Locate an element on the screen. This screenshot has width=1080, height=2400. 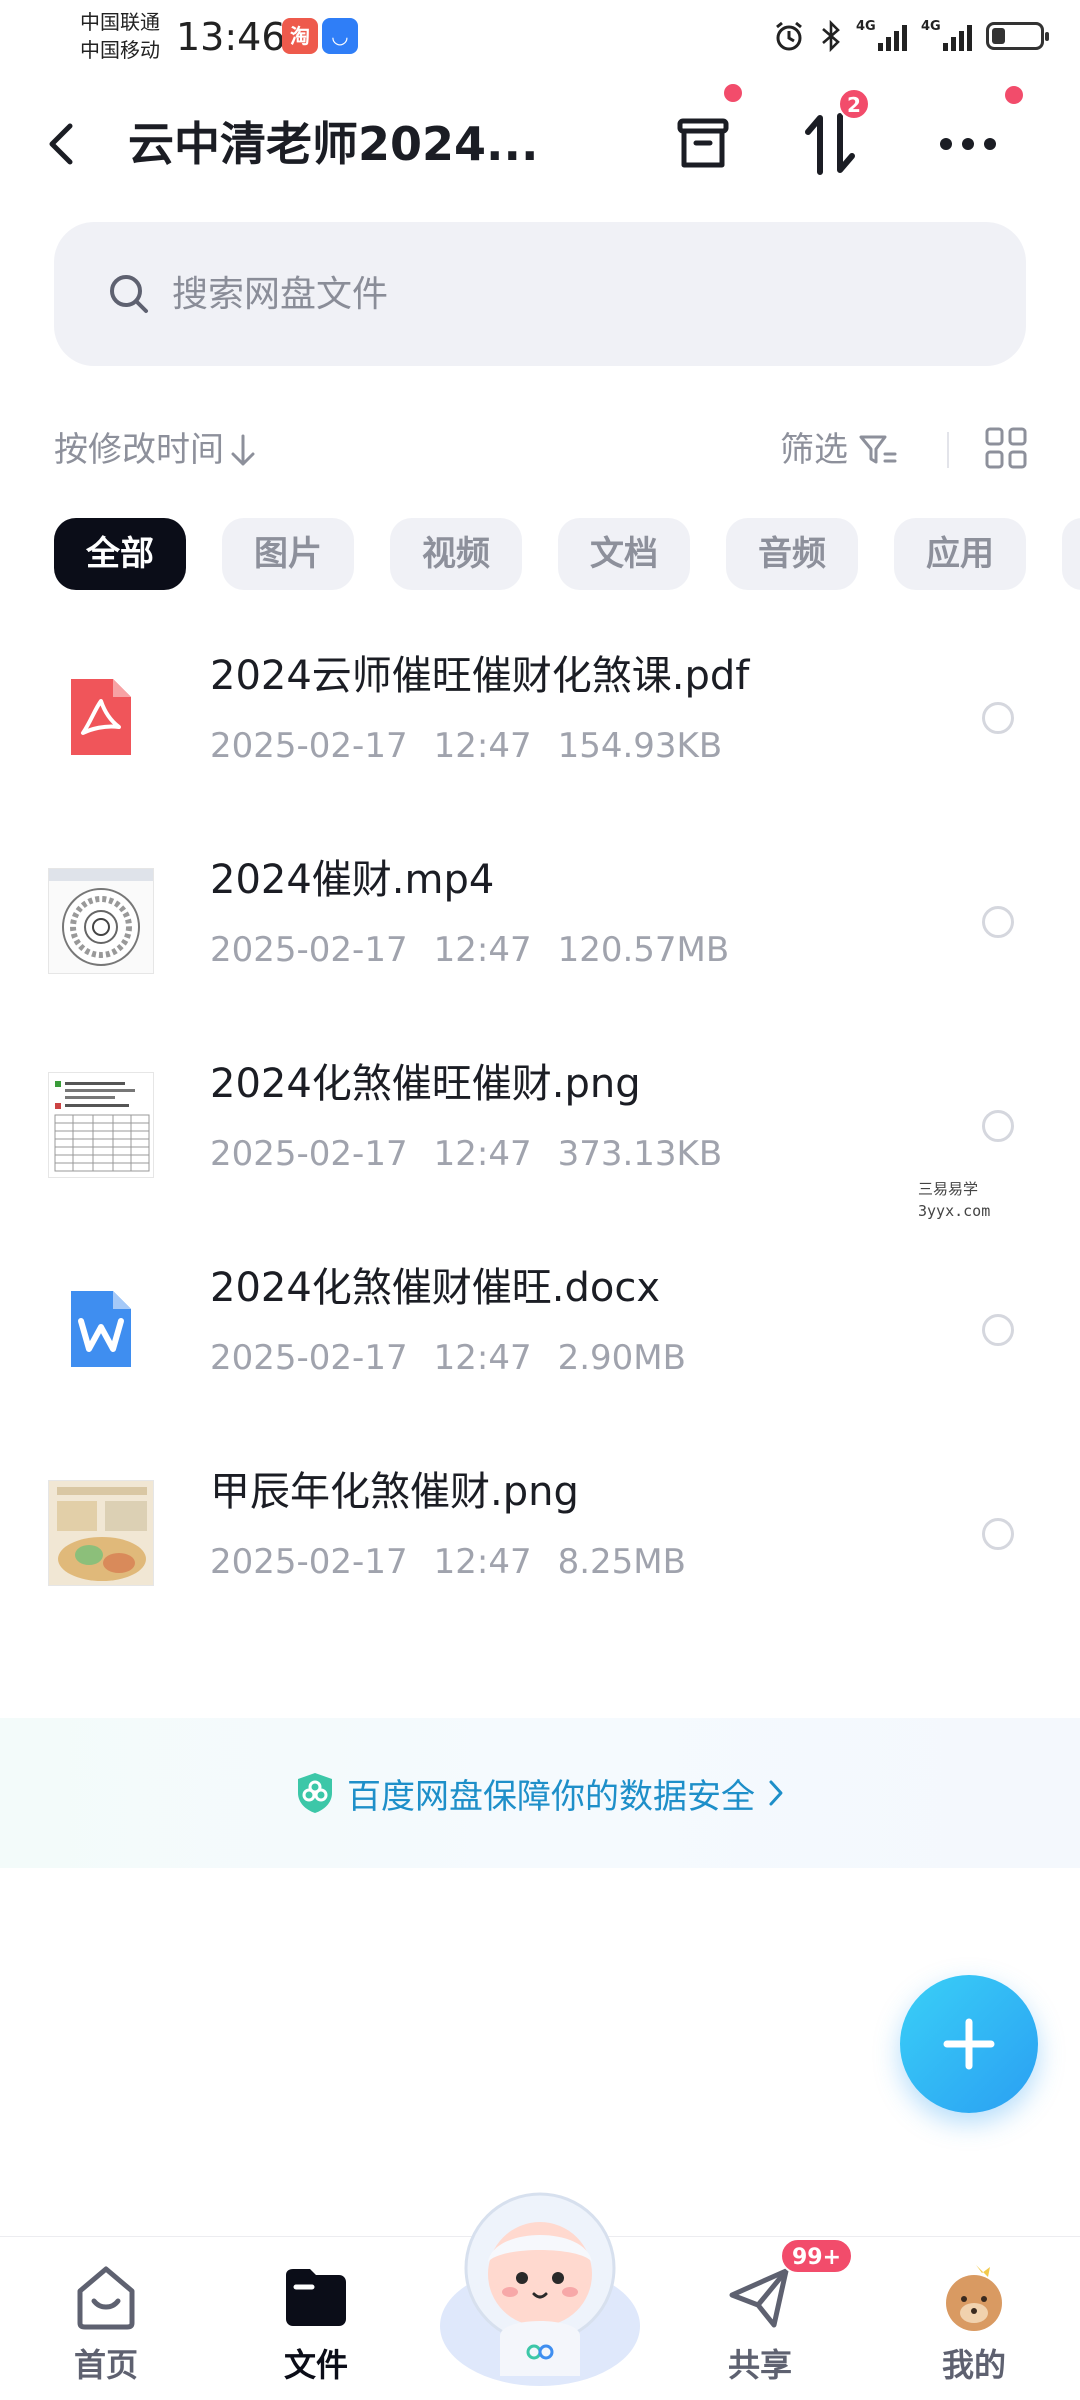
tab-videos: 视频 is located at coordinates (456, 554).